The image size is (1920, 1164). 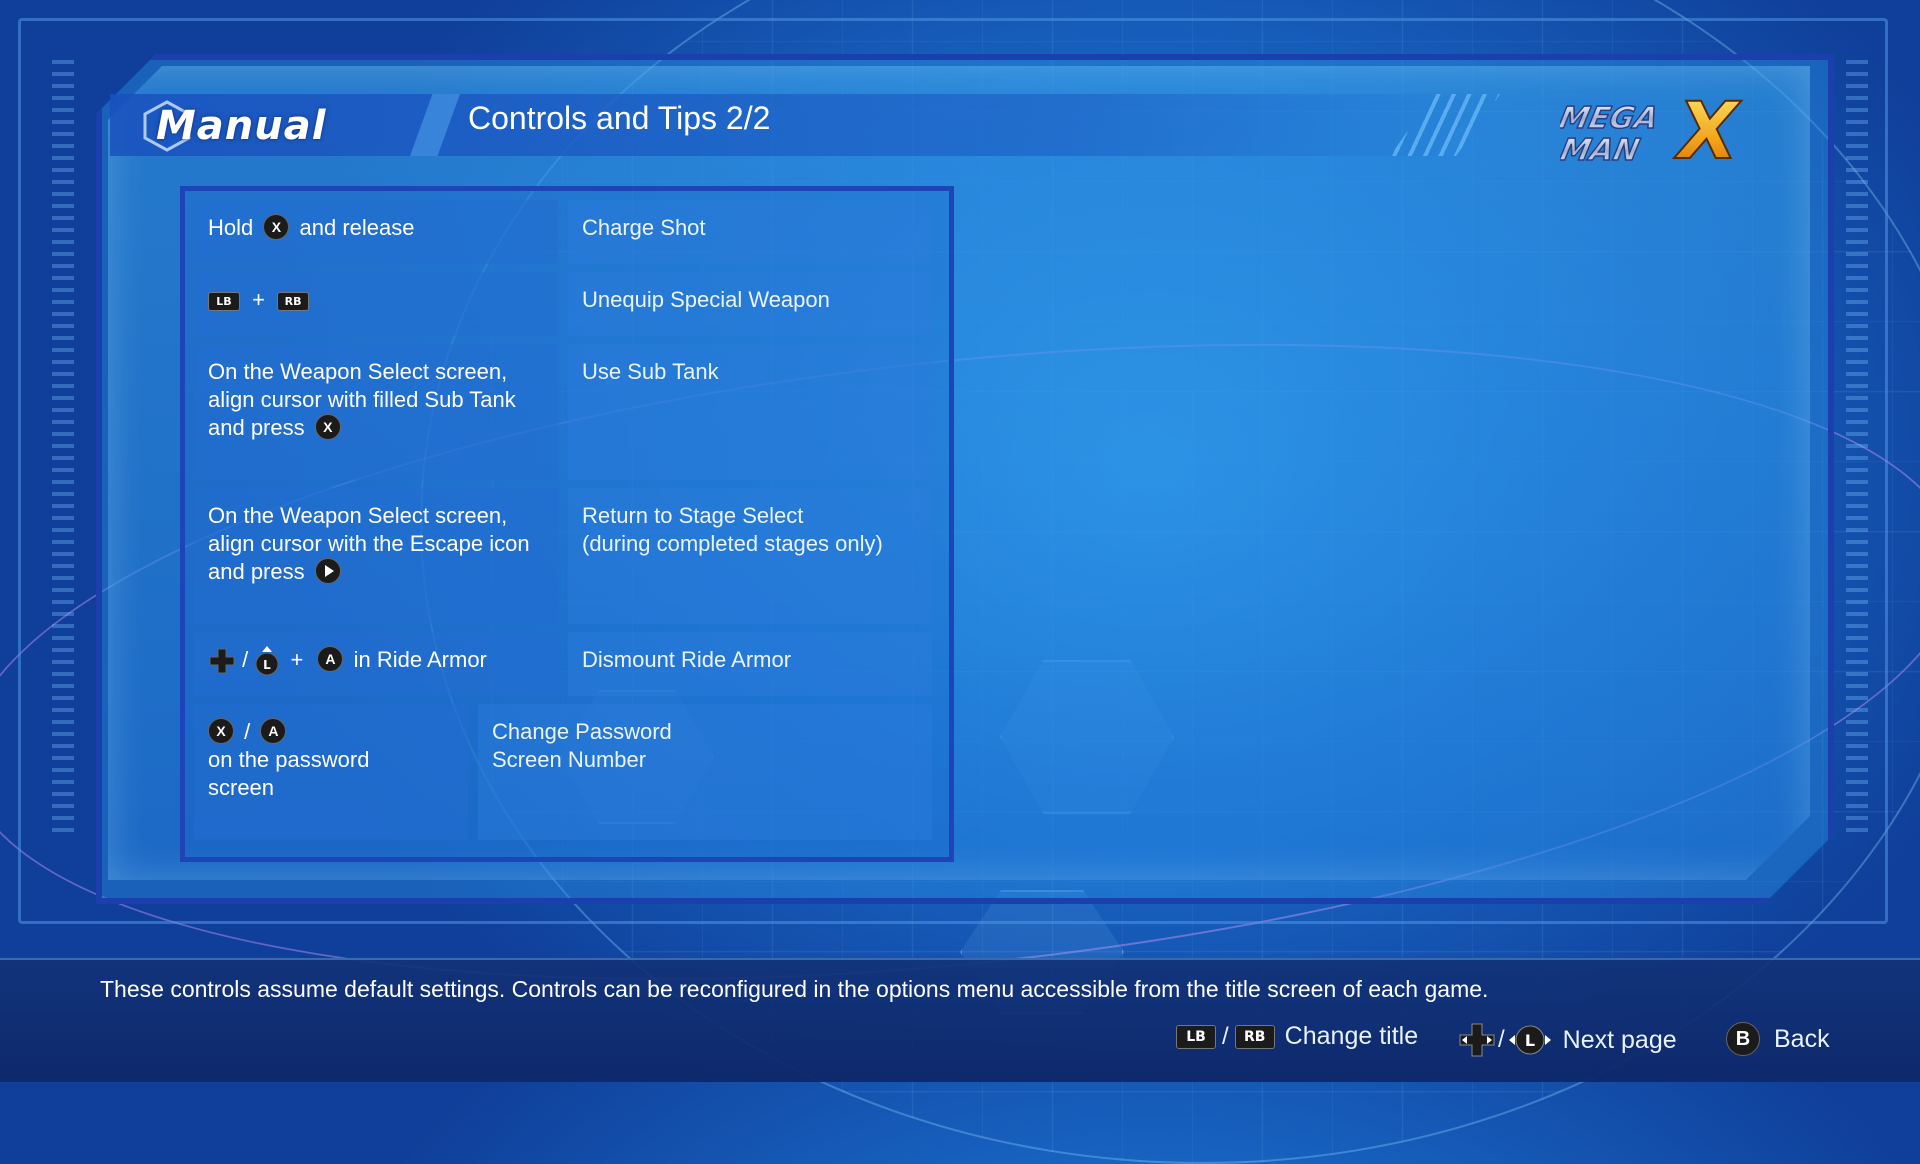 I want to click on action-text: Dismount Ride Armor, so click(x=687, y=659).